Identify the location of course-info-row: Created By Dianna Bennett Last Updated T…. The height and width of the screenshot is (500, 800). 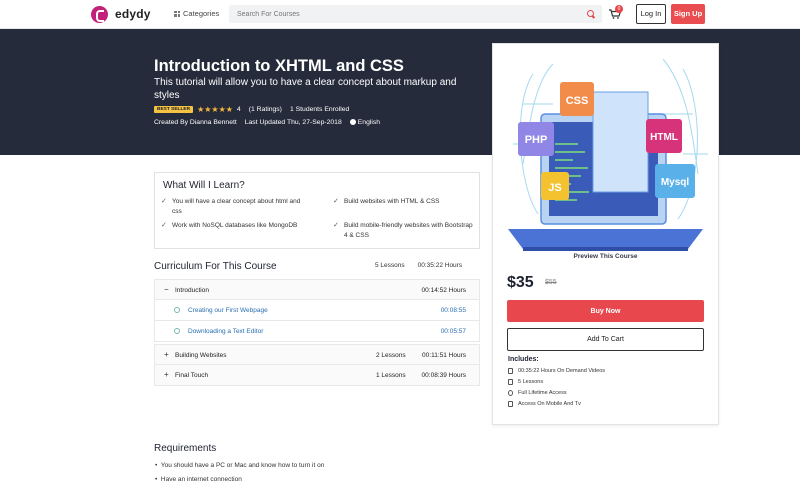
(267, 122).